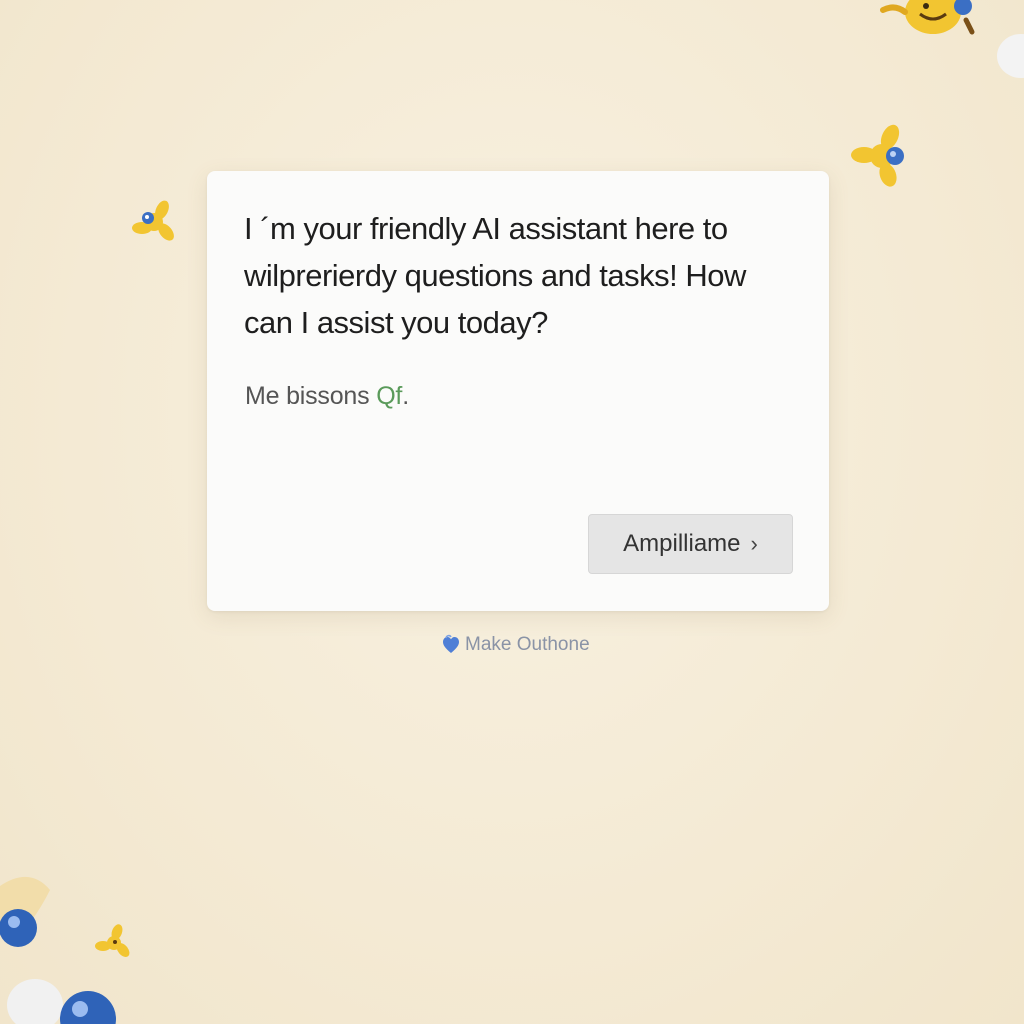 Image resolution: width=1024 pixels, height=1024 pixels. Describe the element at coordinates (927, 17) in the screenshot. I see `bee-mascot-icon` at that location.